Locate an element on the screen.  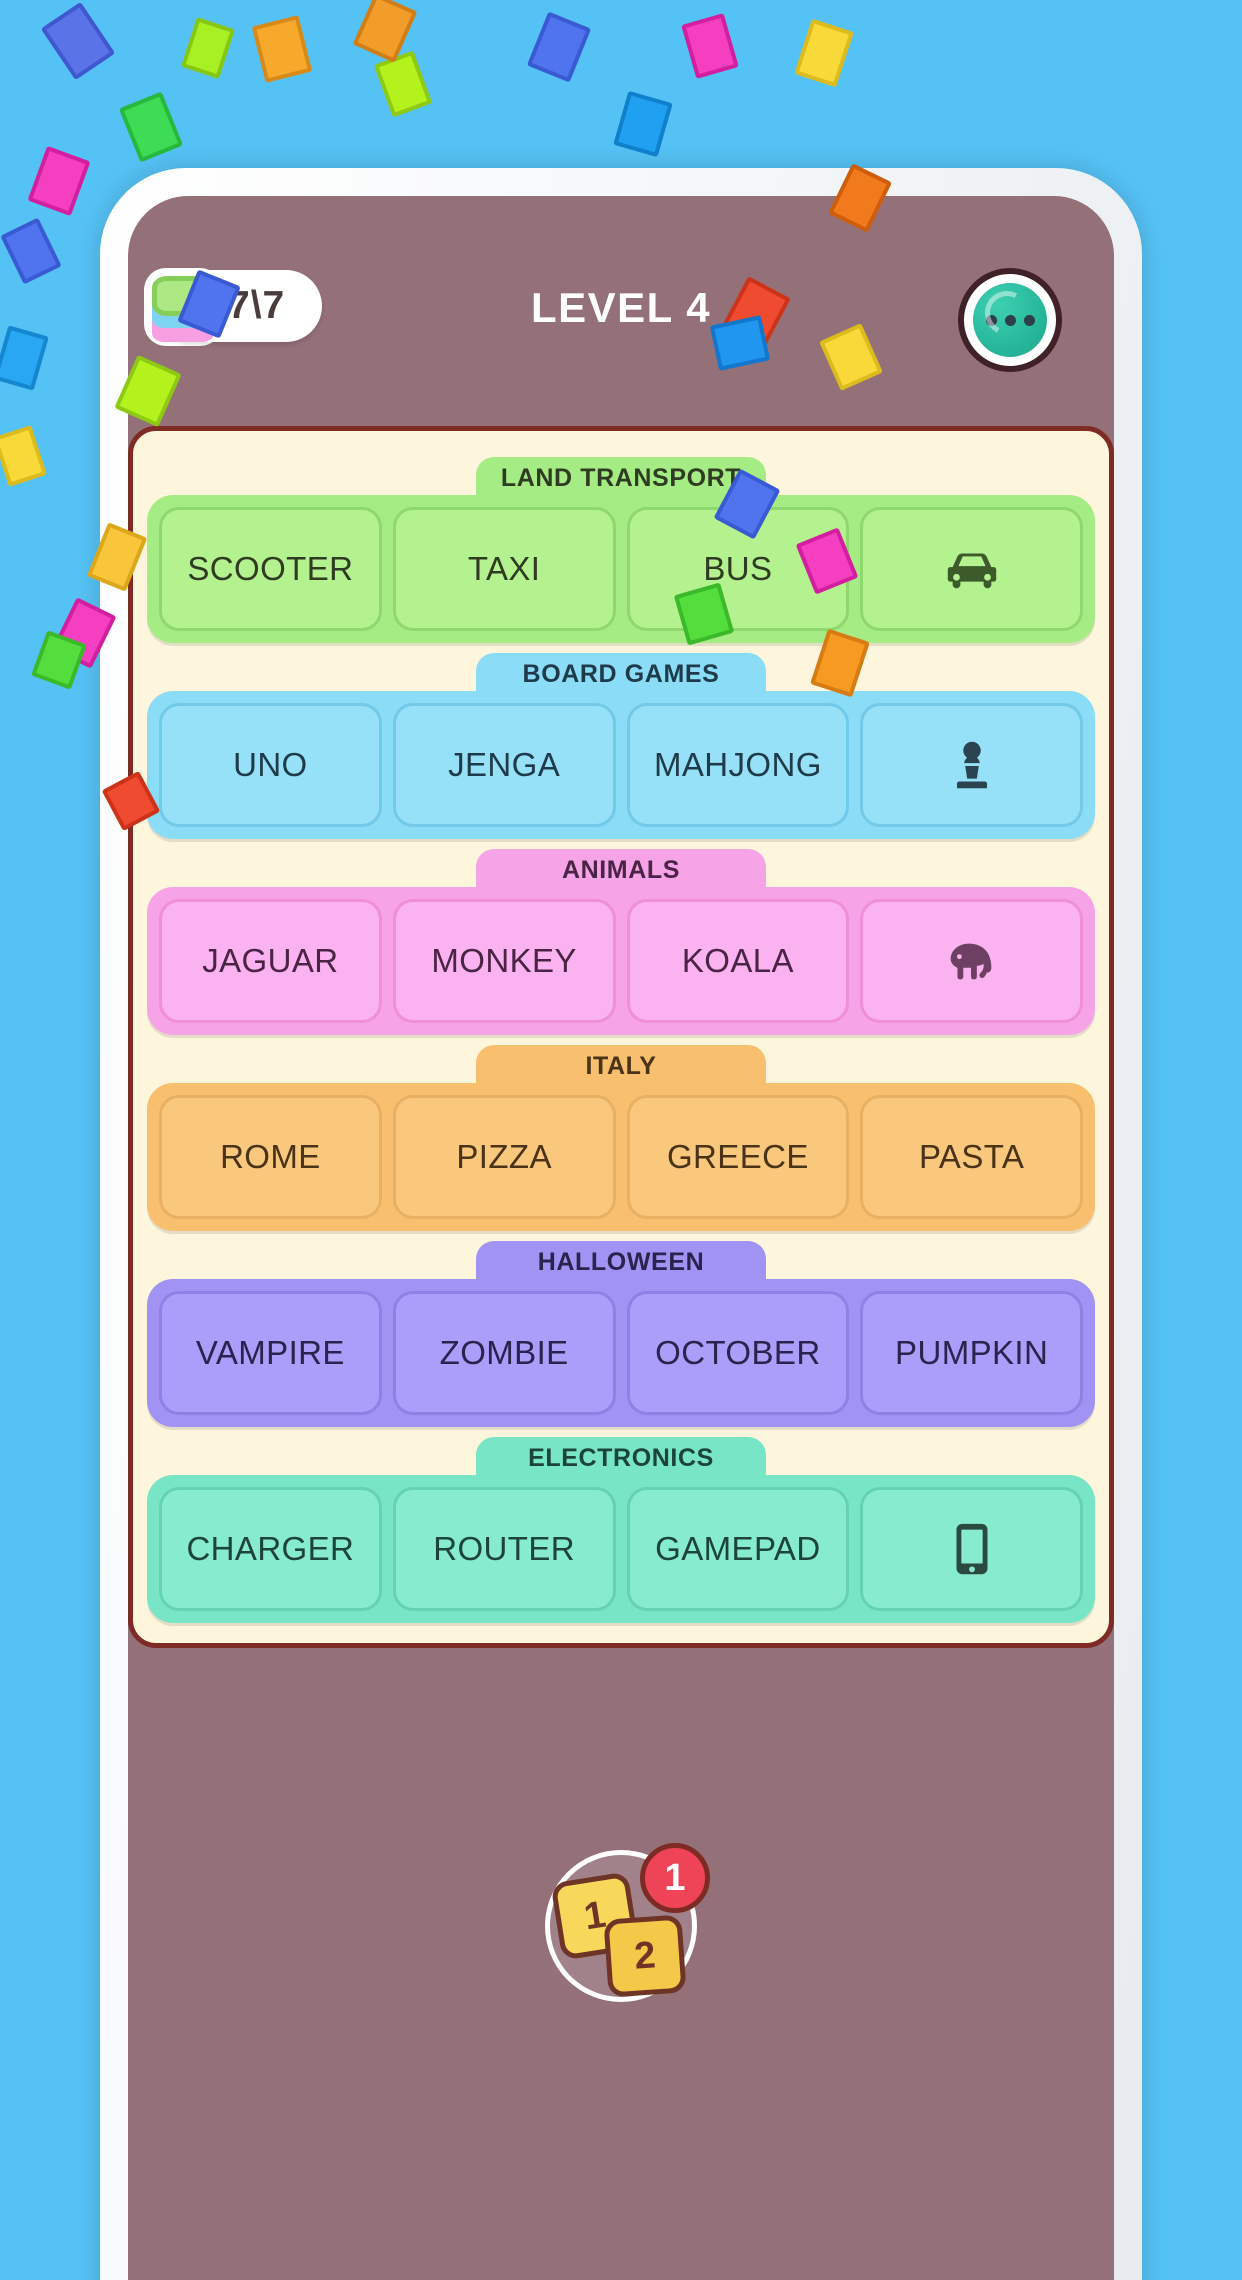
word-tile: PASTA is located at coordinates (971, 1157).